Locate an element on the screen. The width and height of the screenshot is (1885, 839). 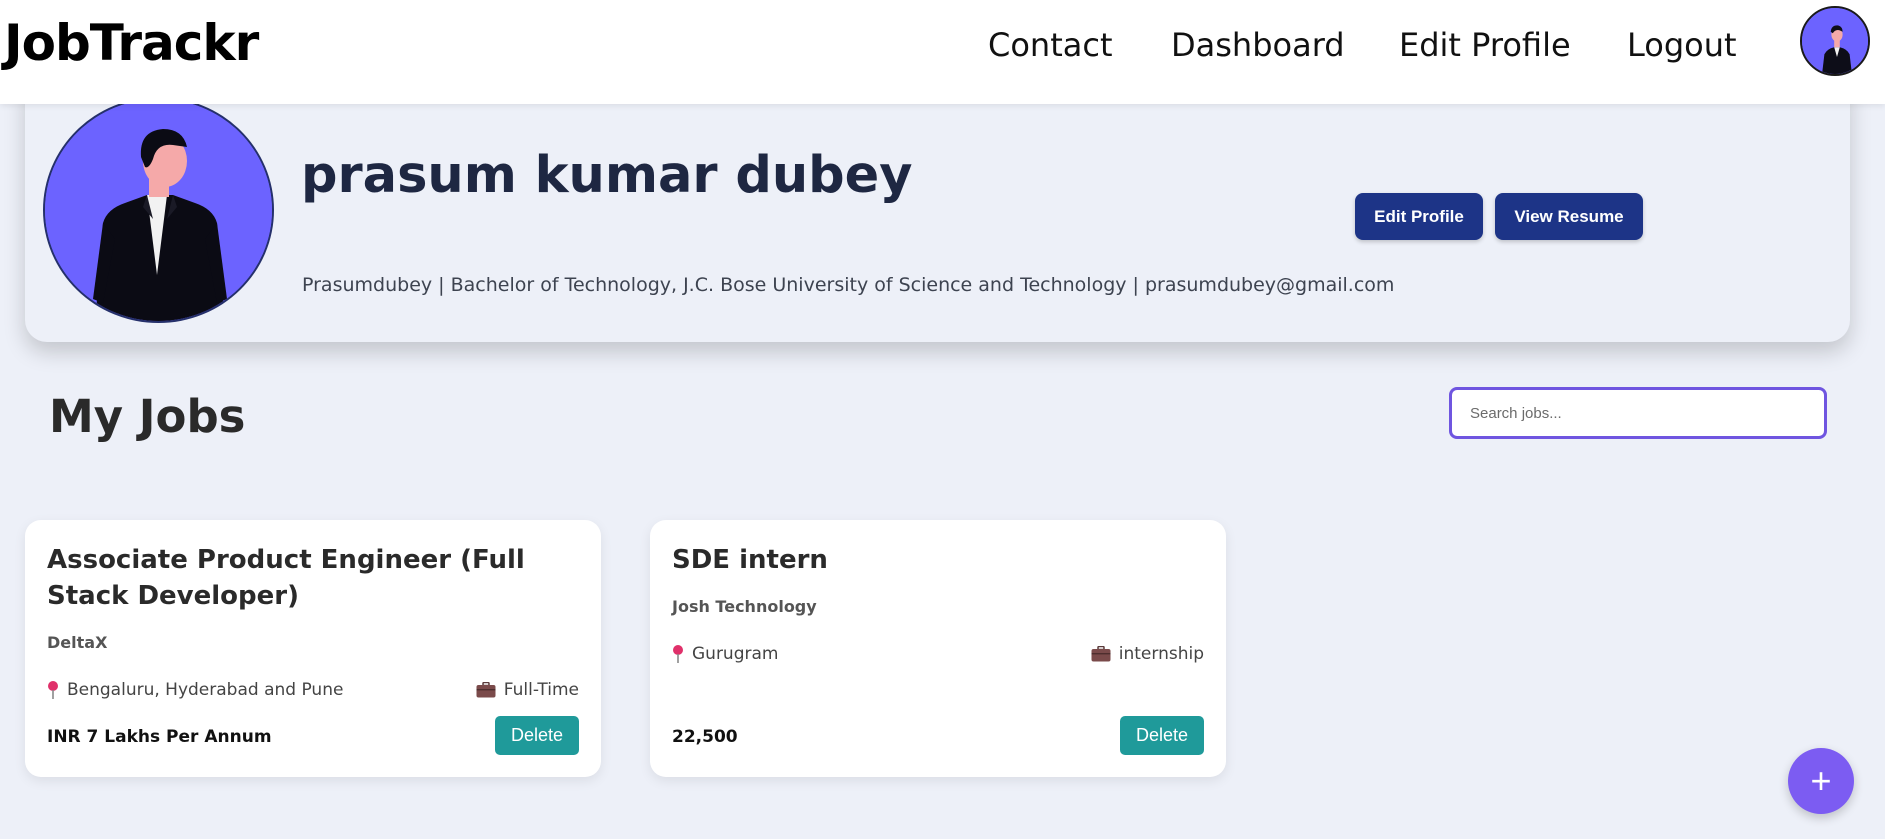
add-job-button: + is located at coordinates (1821, 781).